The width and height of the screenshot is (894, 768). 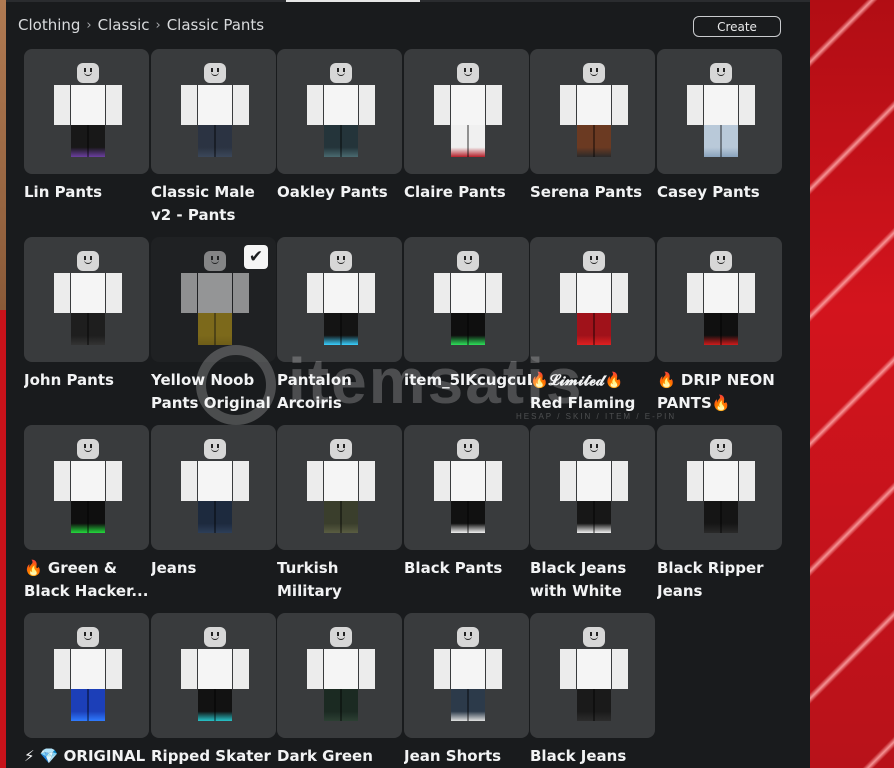 I want to click on item-thumbnail: ✔, so click(x=213, y=299).